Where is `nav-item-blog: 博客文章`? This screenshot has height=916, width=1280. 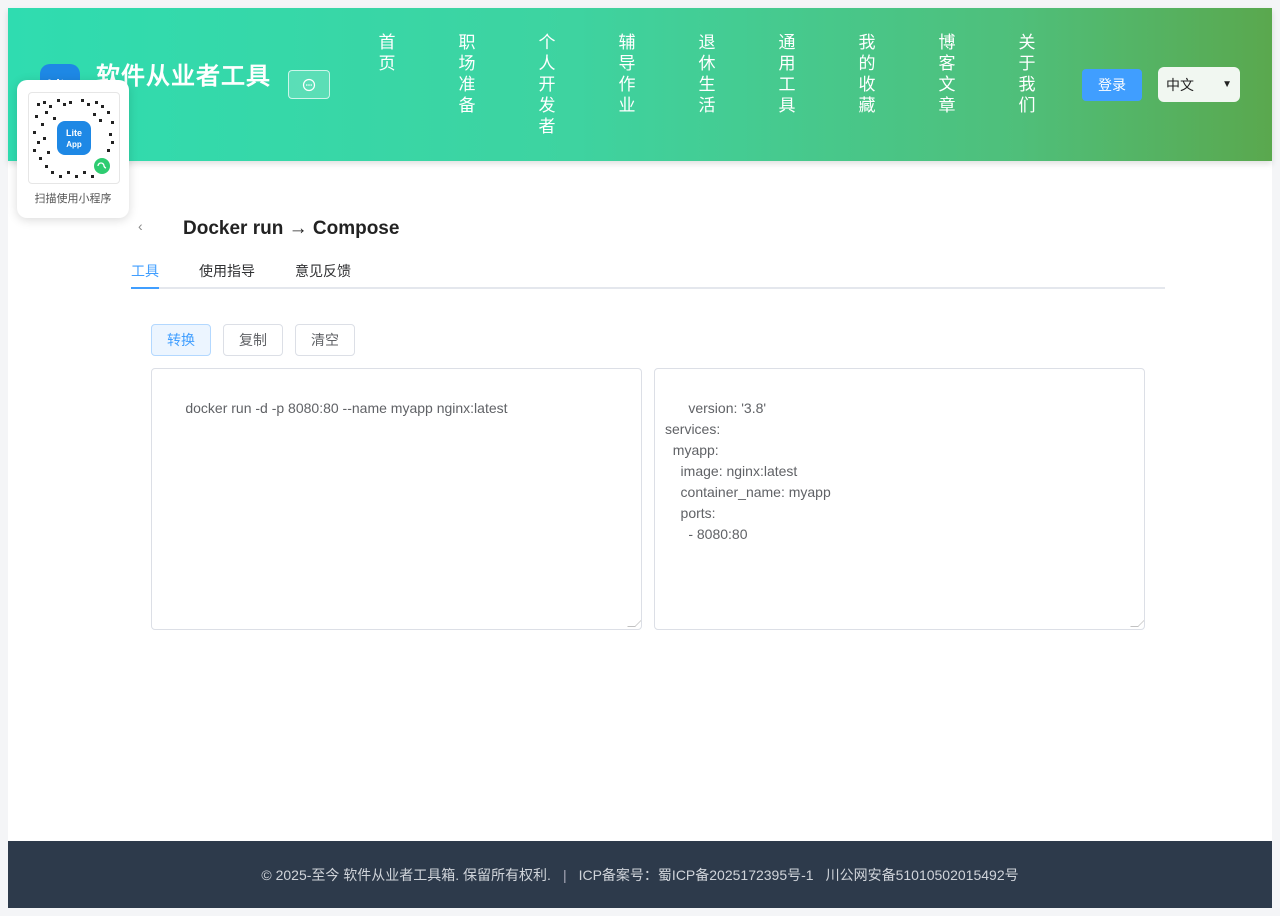 nav-item-blog: 博客文章 is located at coordinates (947, 74).